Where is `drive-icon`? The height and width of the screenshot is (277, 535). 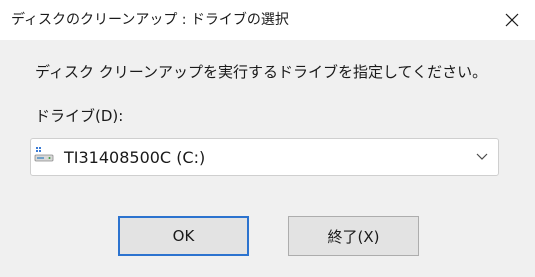 drive-icon is located at coordinates (44, 154).